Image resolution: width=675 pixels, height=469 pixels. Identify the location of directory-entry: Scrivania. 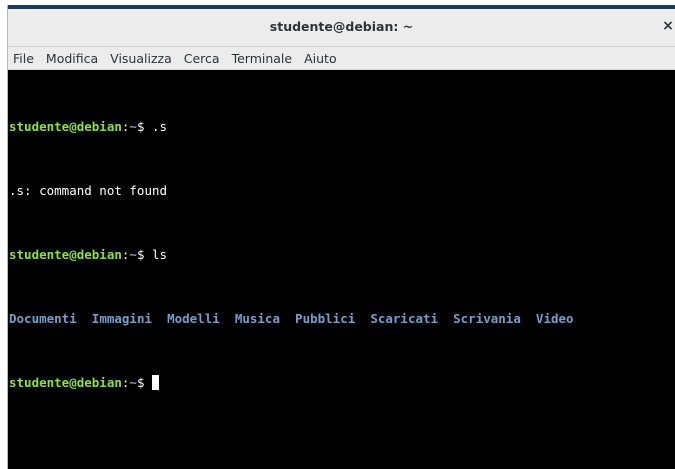
(487, 318).